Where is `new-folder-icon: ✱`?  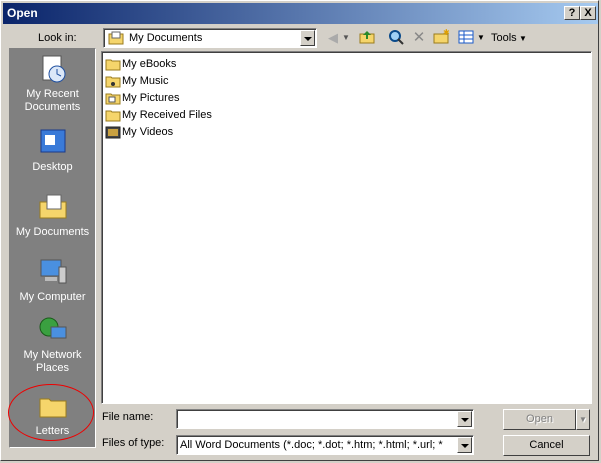
new-folder-icon: ✱ is located at coordinates (441, 37).